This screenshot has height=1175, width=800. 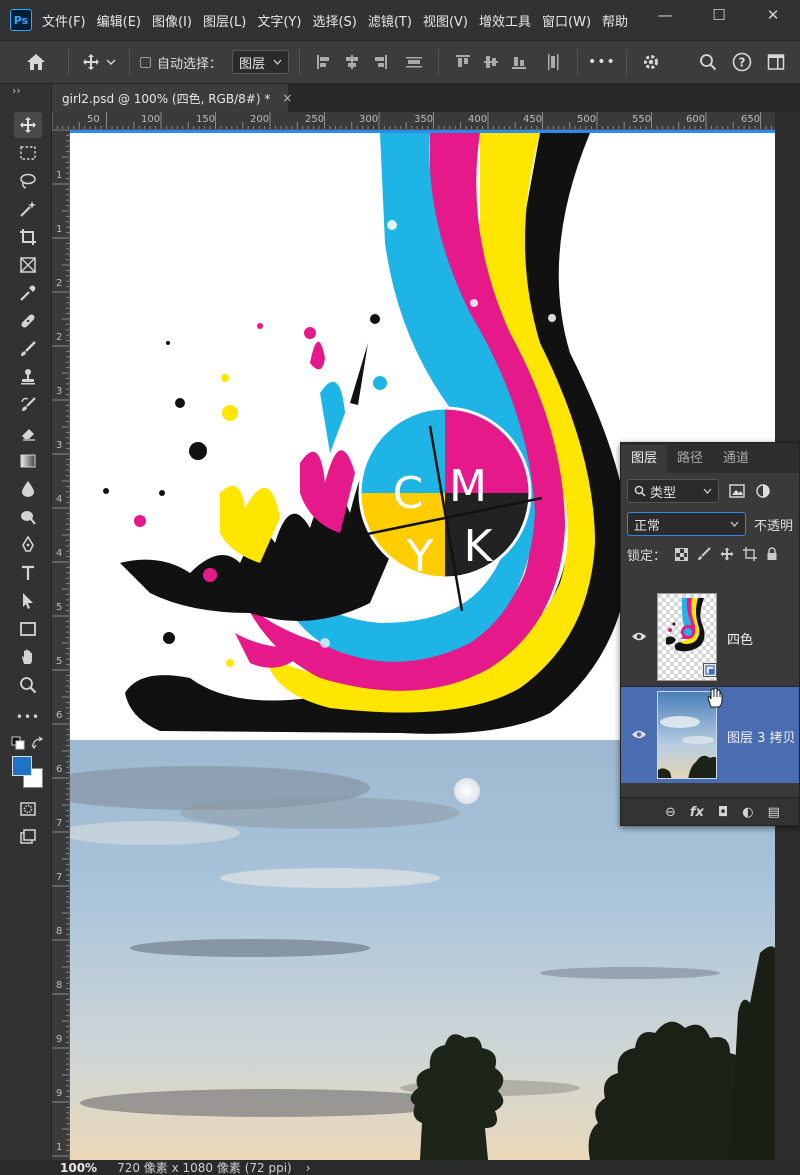 What do you see at coordinates (352, 62) in the screenshot?
I see `align-center-h-icon` at bounding box center [352, 62].